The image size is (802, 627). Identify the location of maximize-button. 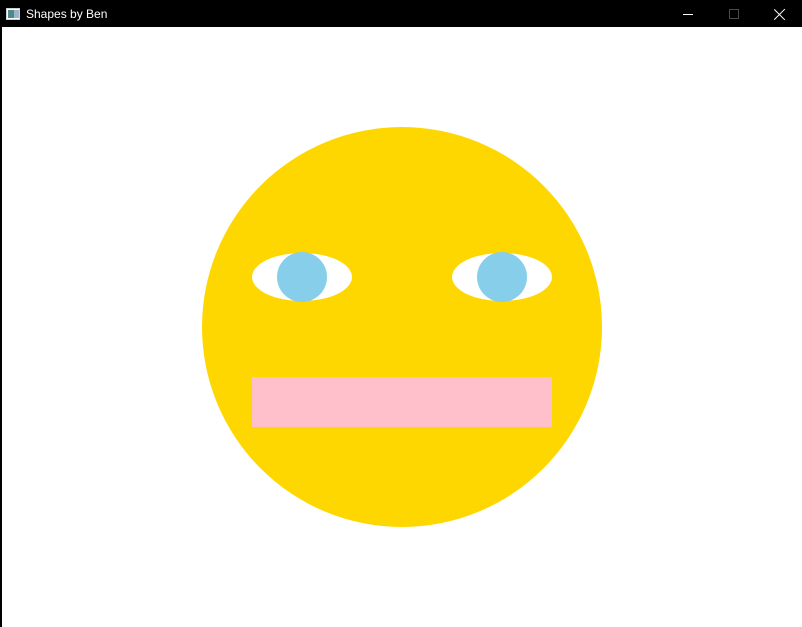
(734, 14).